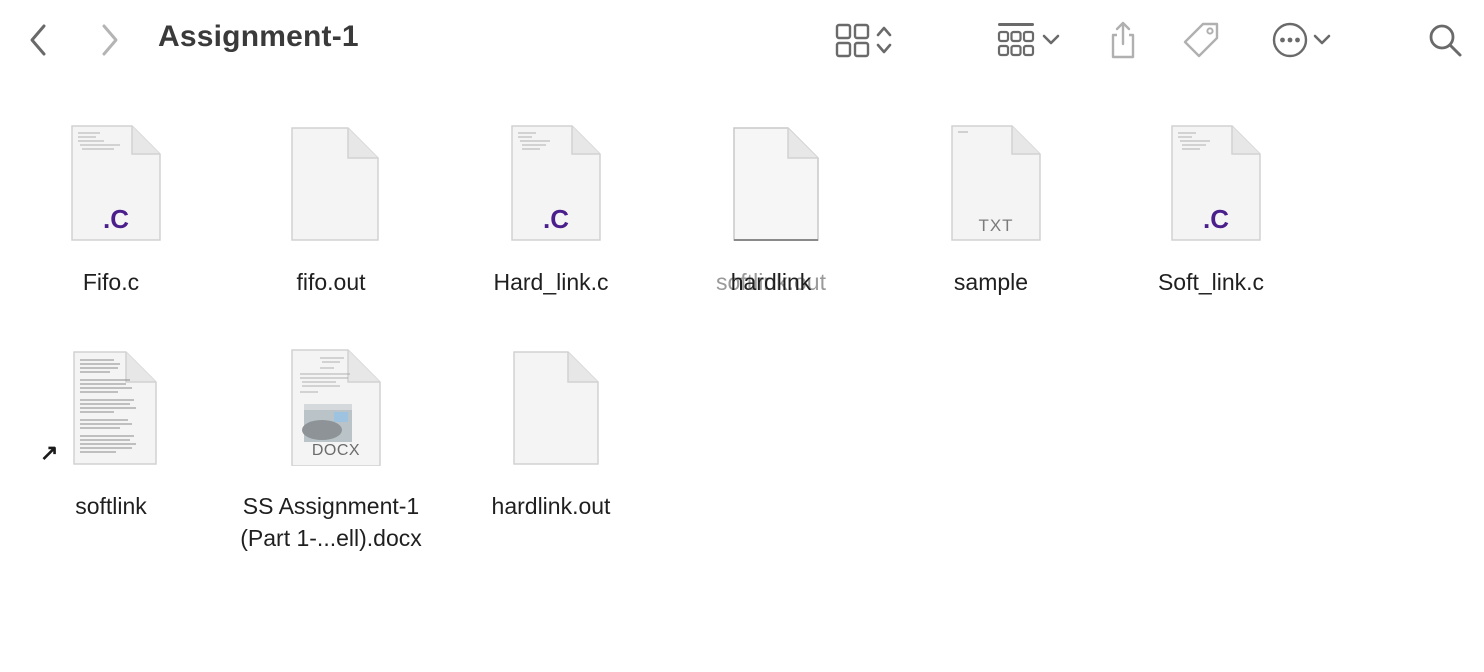  What do you see at coordinates (111, 282) in the screenshot?
I see `file-name: Fifo.c` at bounding box center [111, 282].